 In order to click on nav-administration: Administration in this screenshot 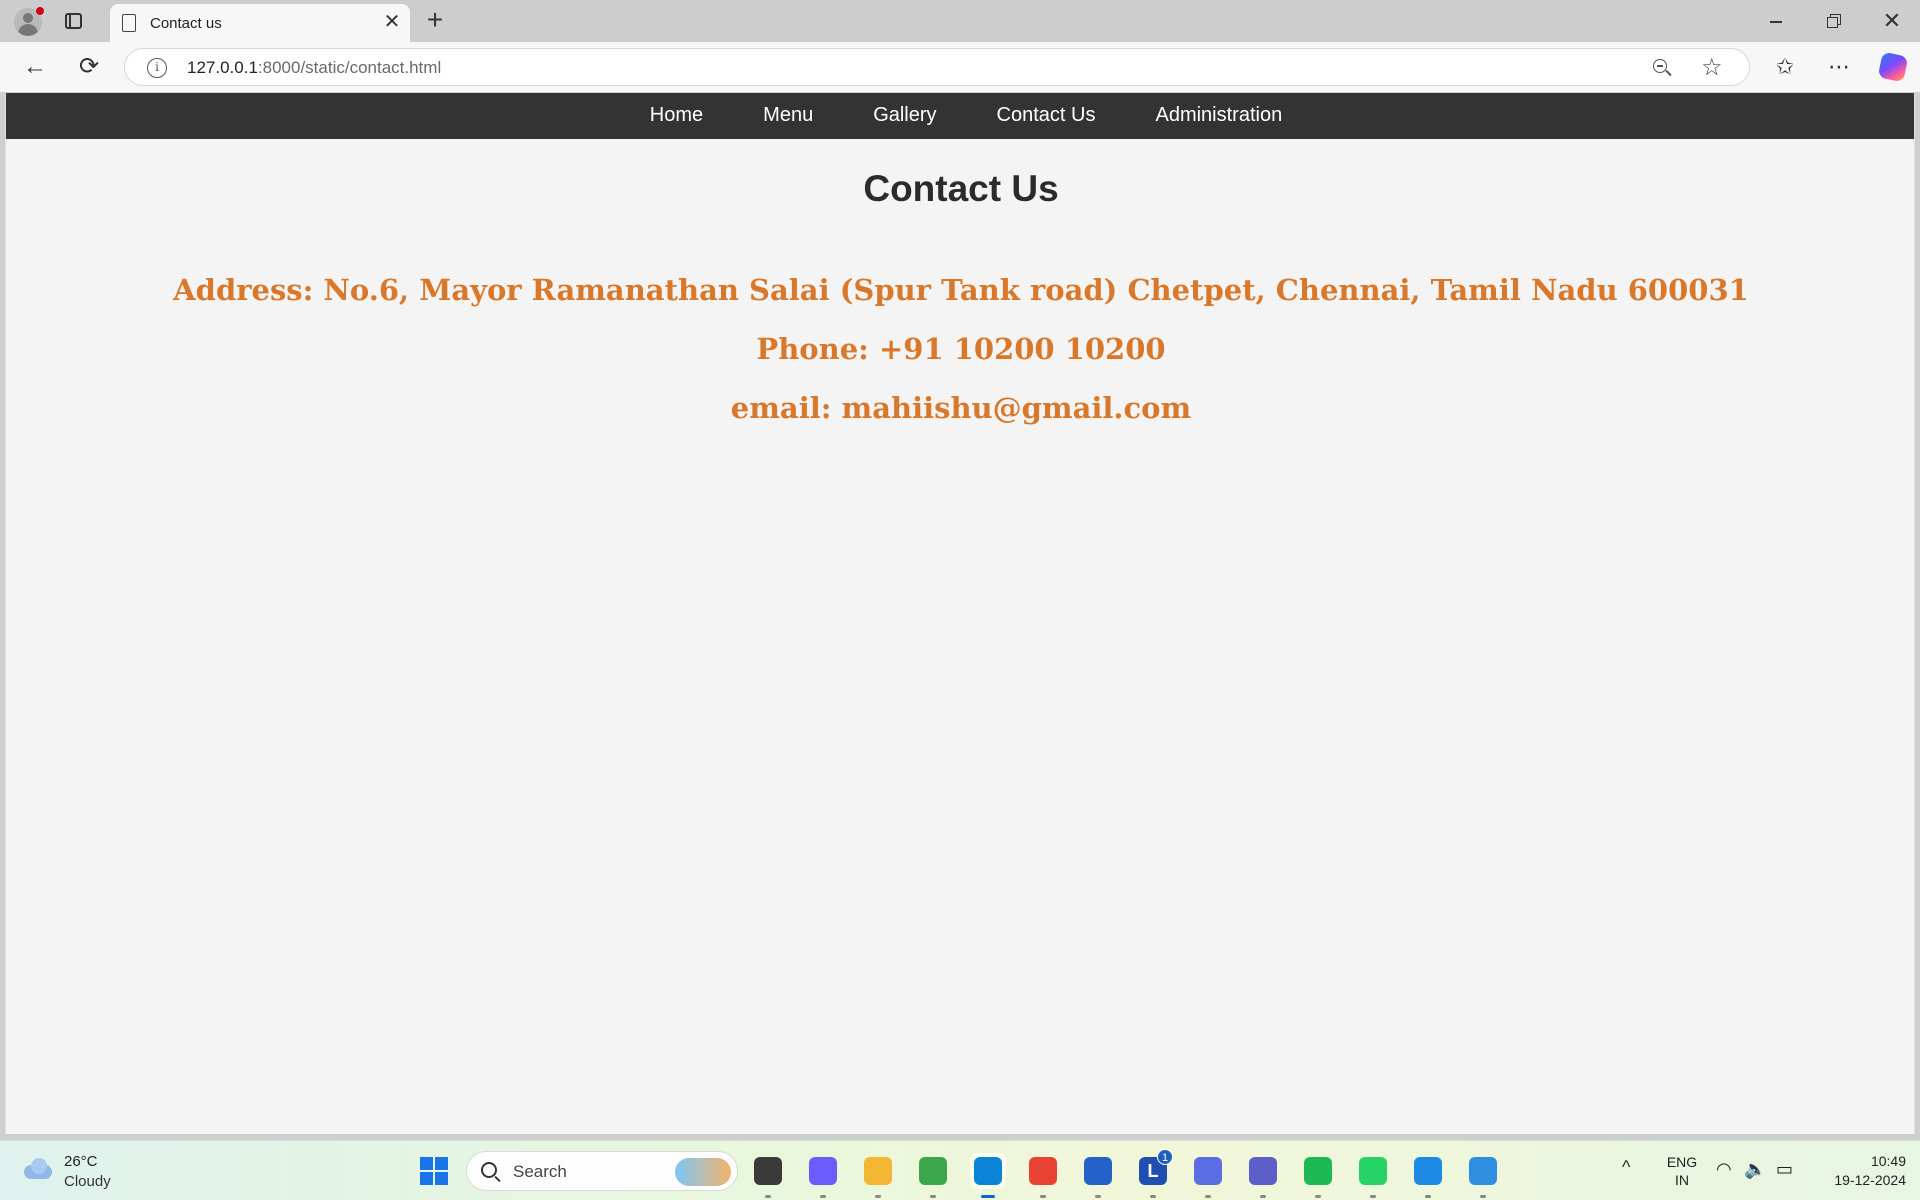, I will do `click(1218, 115)`.